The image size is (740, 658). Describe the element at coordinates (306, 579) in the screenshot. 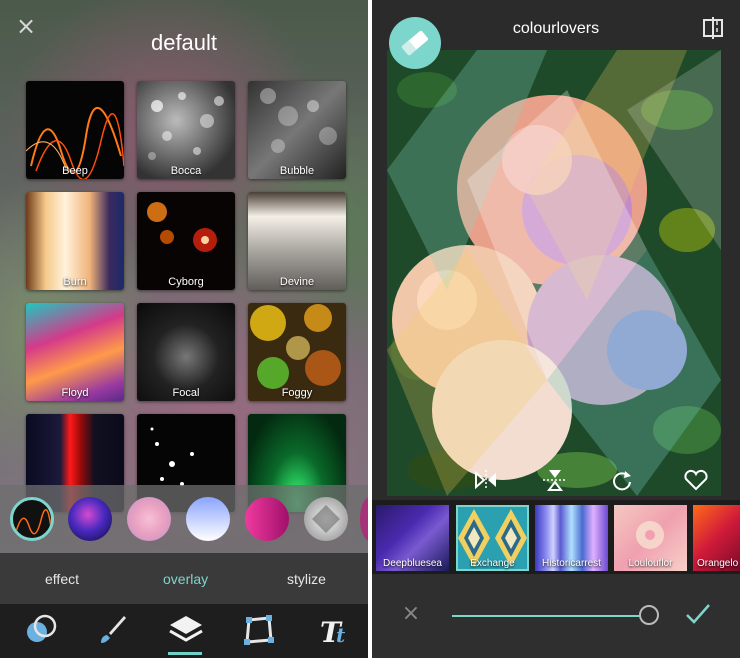

I see `tab-stylize: stylize` at that location.